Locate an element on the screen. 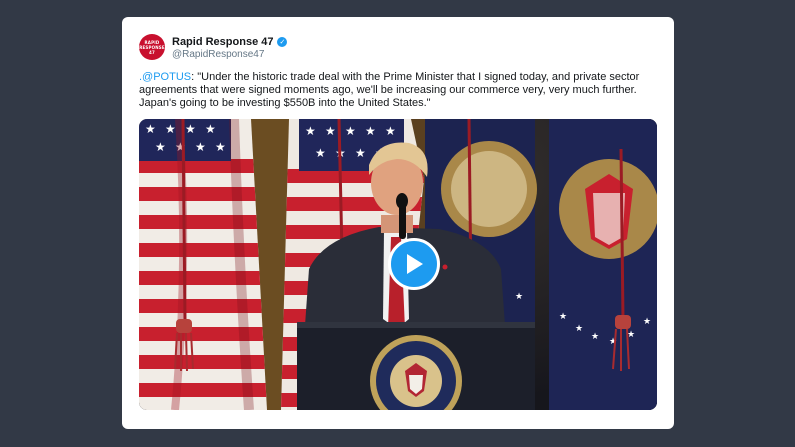  play-button is located at coordinates (414, 264).